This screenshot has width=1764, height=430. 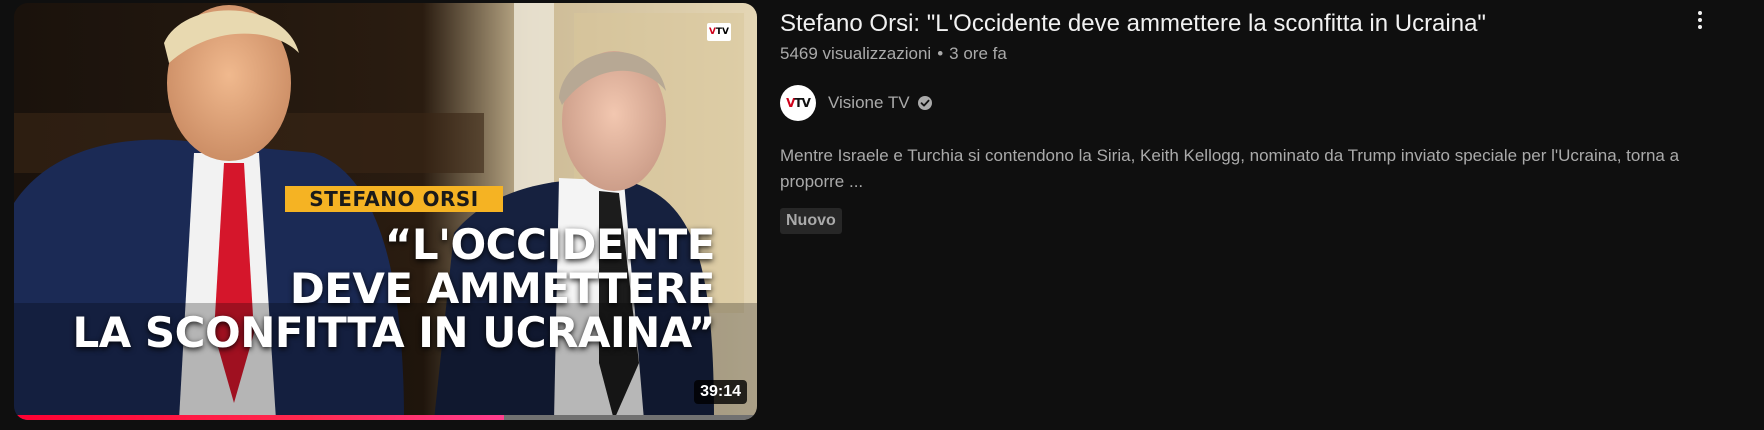 I want to click on channel-info: VTV Visione TV, so click(x=856, y=103).